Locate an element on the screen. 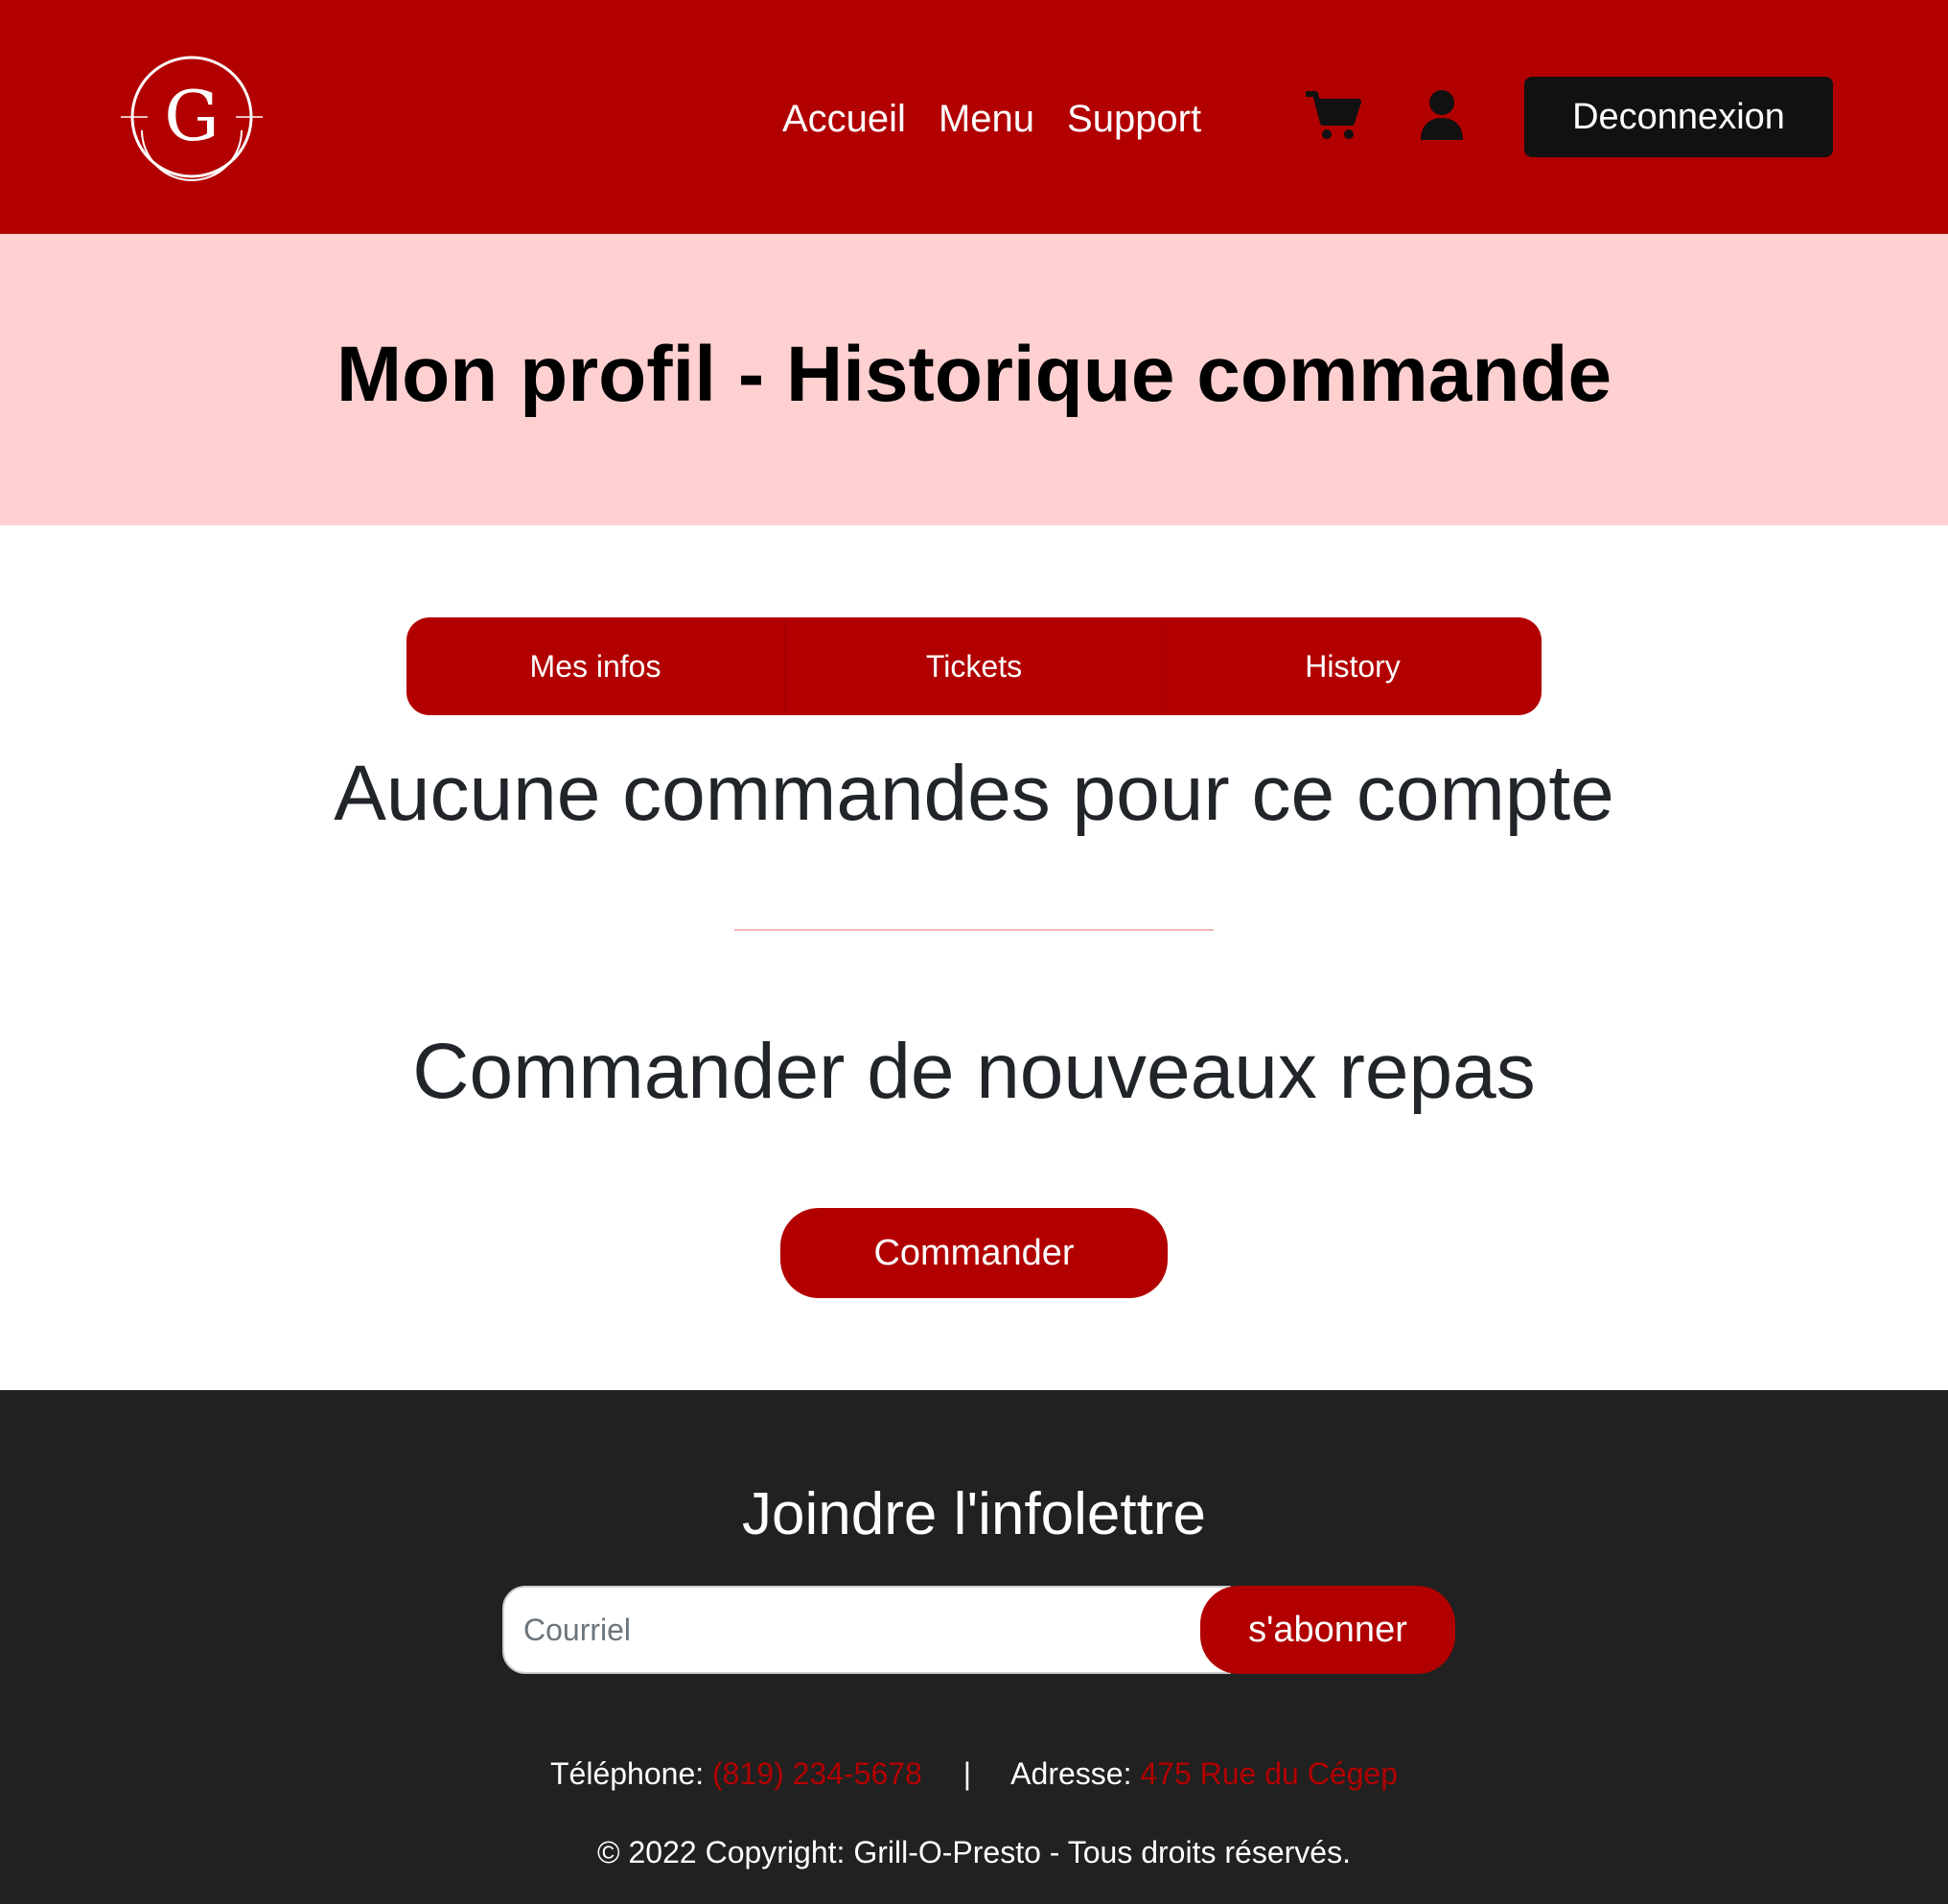 The height and width of the screenshot is (1904, 1948). empty-orders-message: Aucune commandes pour ce compte is located at coordinates (974, 794).